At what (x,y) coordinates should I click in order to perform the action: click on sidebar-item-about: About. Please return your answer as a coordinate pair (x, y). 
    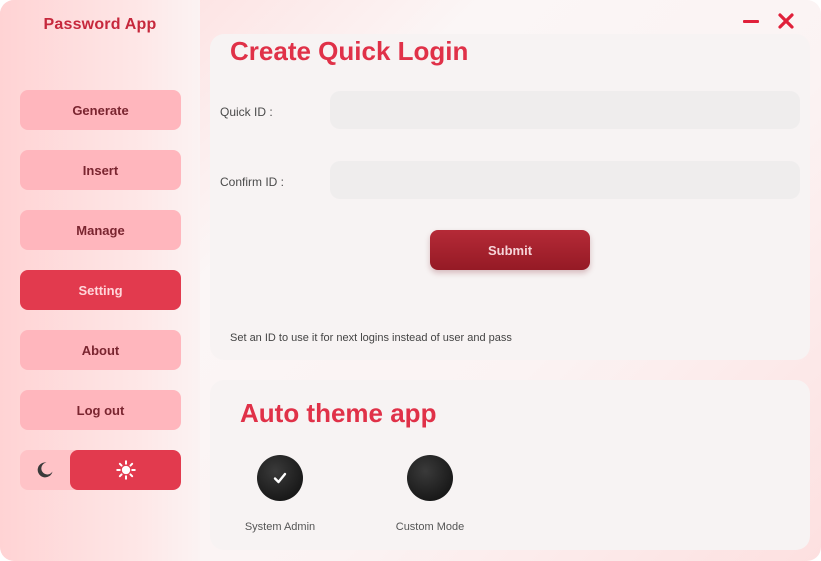
    Looking at the image, I should click on (100, 350).